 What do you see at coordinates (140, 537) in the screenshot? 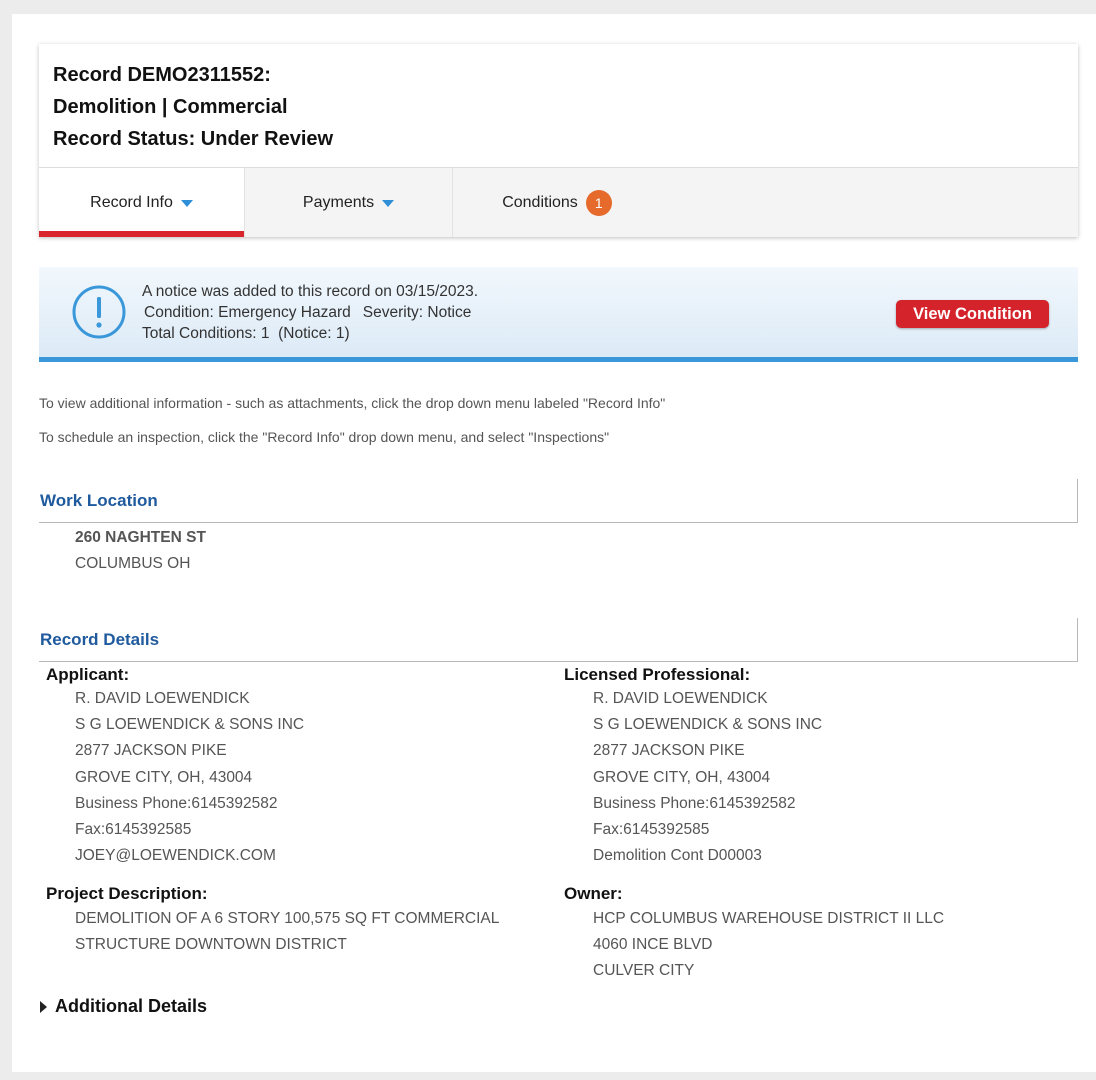
I see `work-location-street: 260 NAGHTEN ST` at bounding box center [140, 537].